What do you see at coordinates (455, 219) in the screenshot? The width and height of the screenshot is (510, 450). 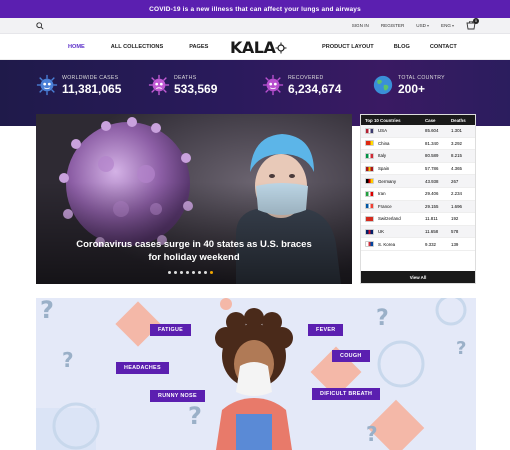 I see `deaths-cell: 192` at bounding box center [455, 219].